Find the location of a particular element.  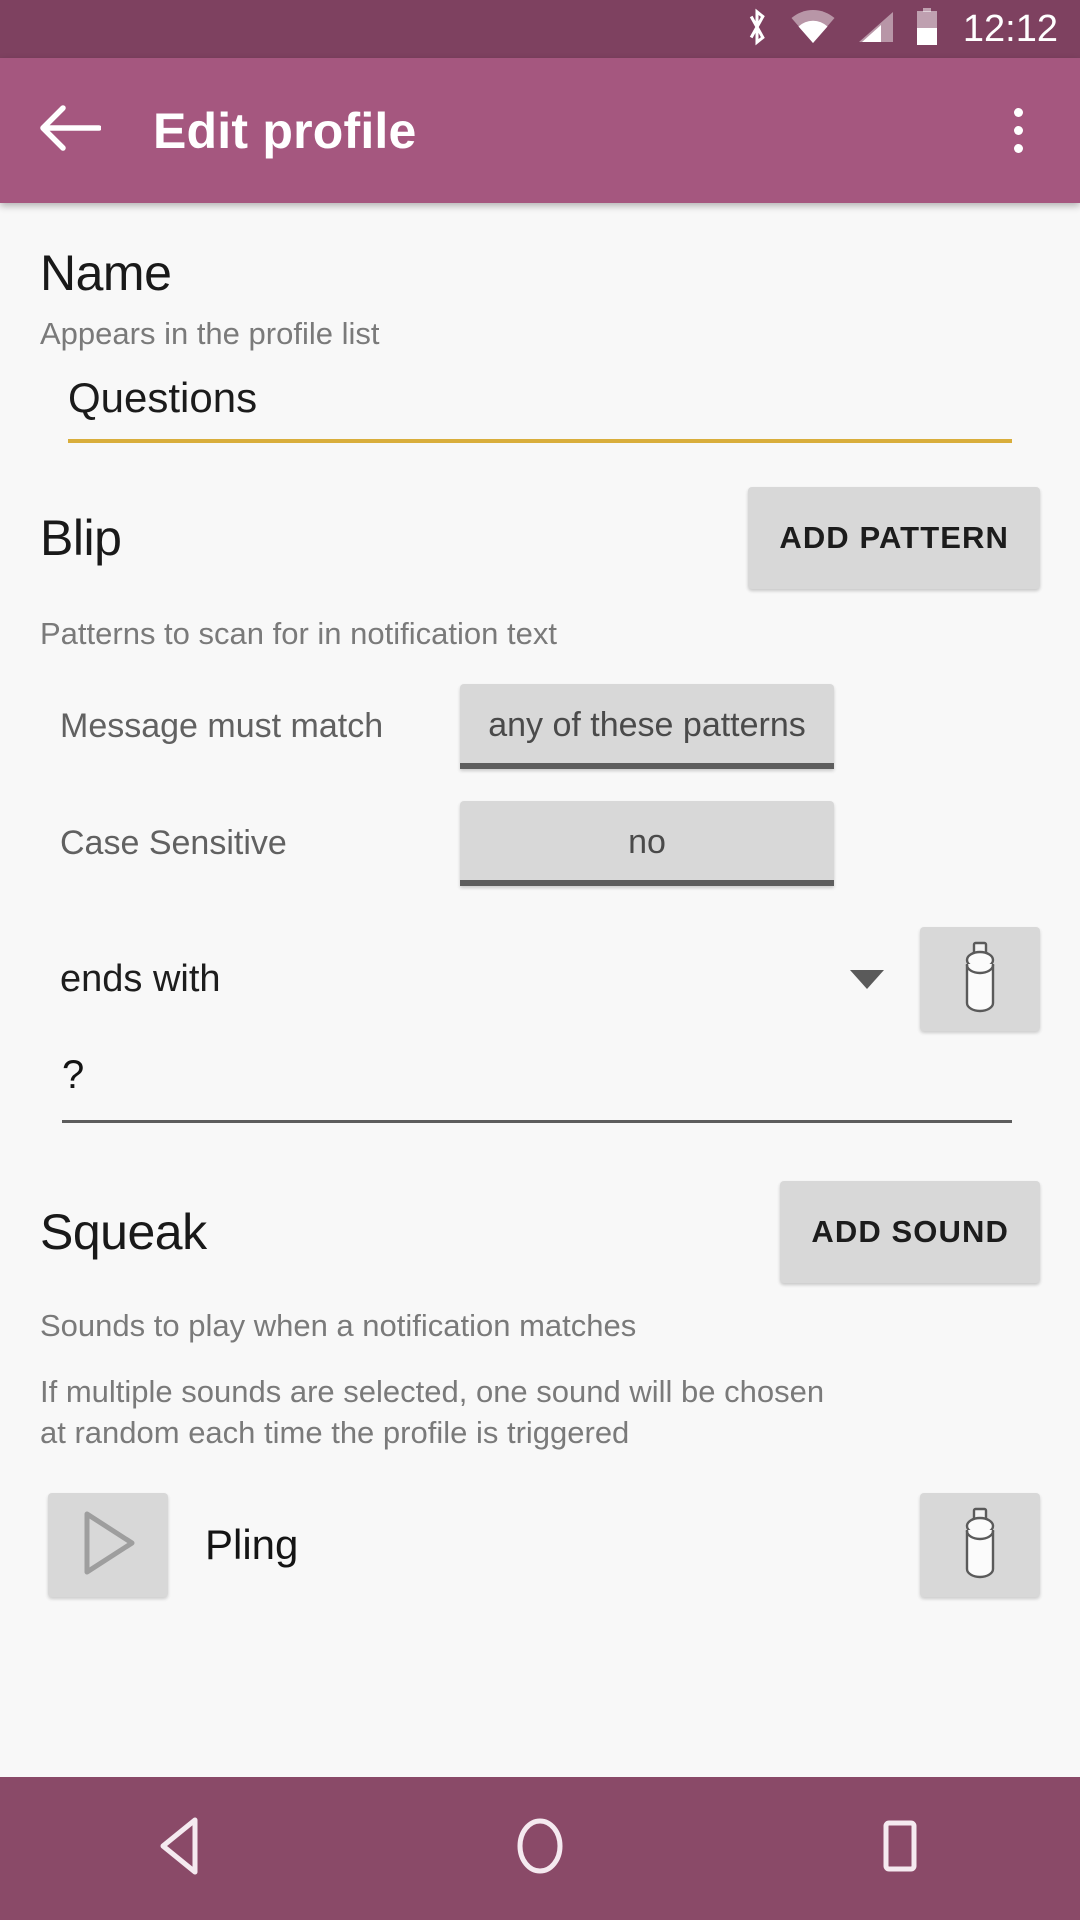

overflow-menu-button is located at coordinates (1018, 131).